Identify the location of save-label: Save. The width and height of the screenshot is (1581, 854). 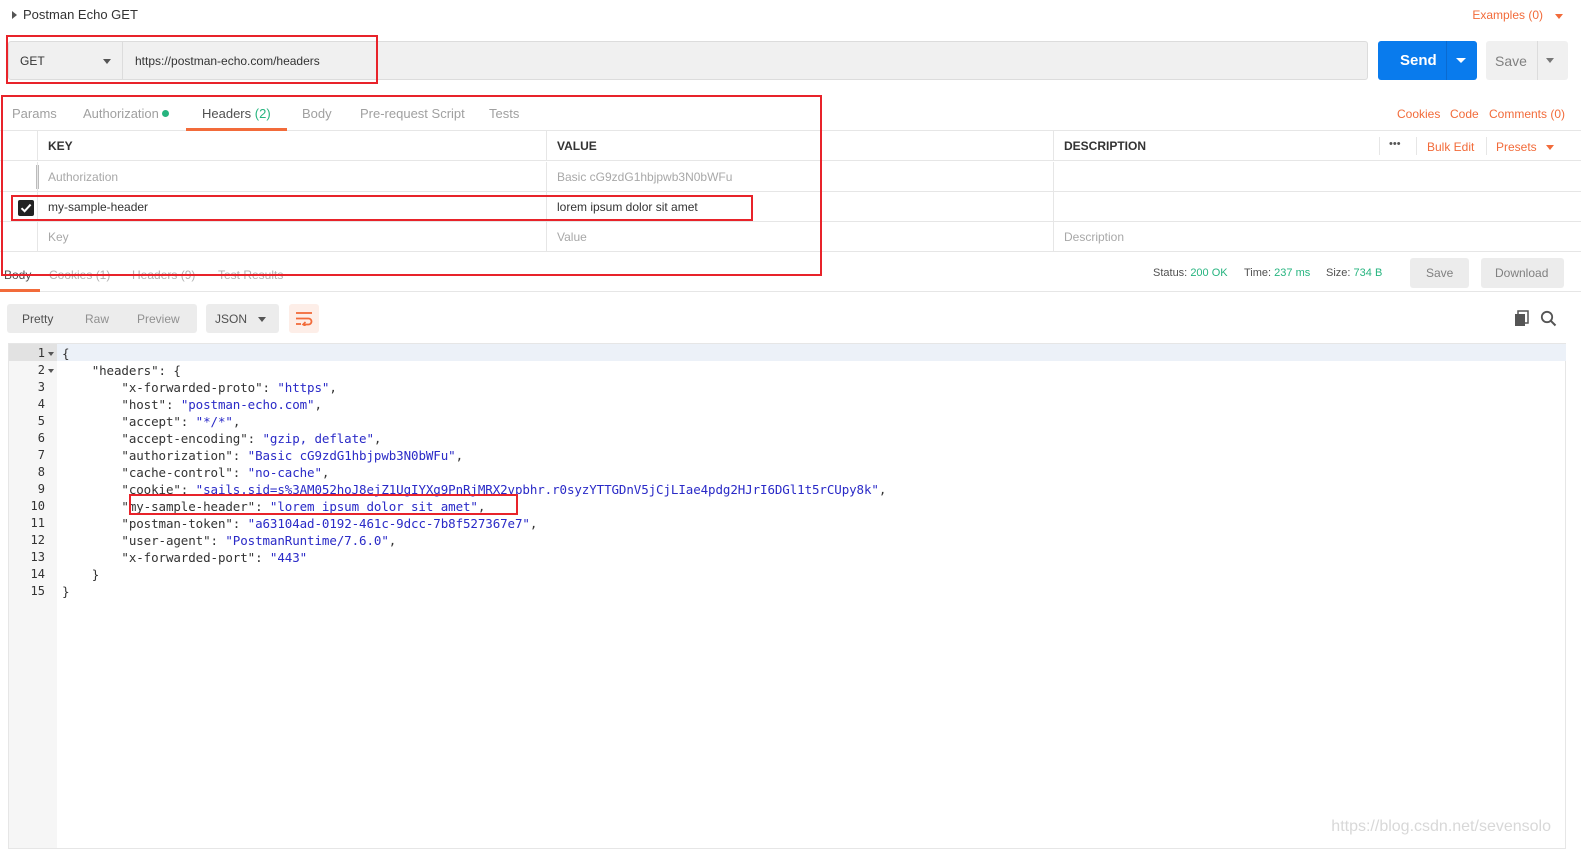
(1511, 61).